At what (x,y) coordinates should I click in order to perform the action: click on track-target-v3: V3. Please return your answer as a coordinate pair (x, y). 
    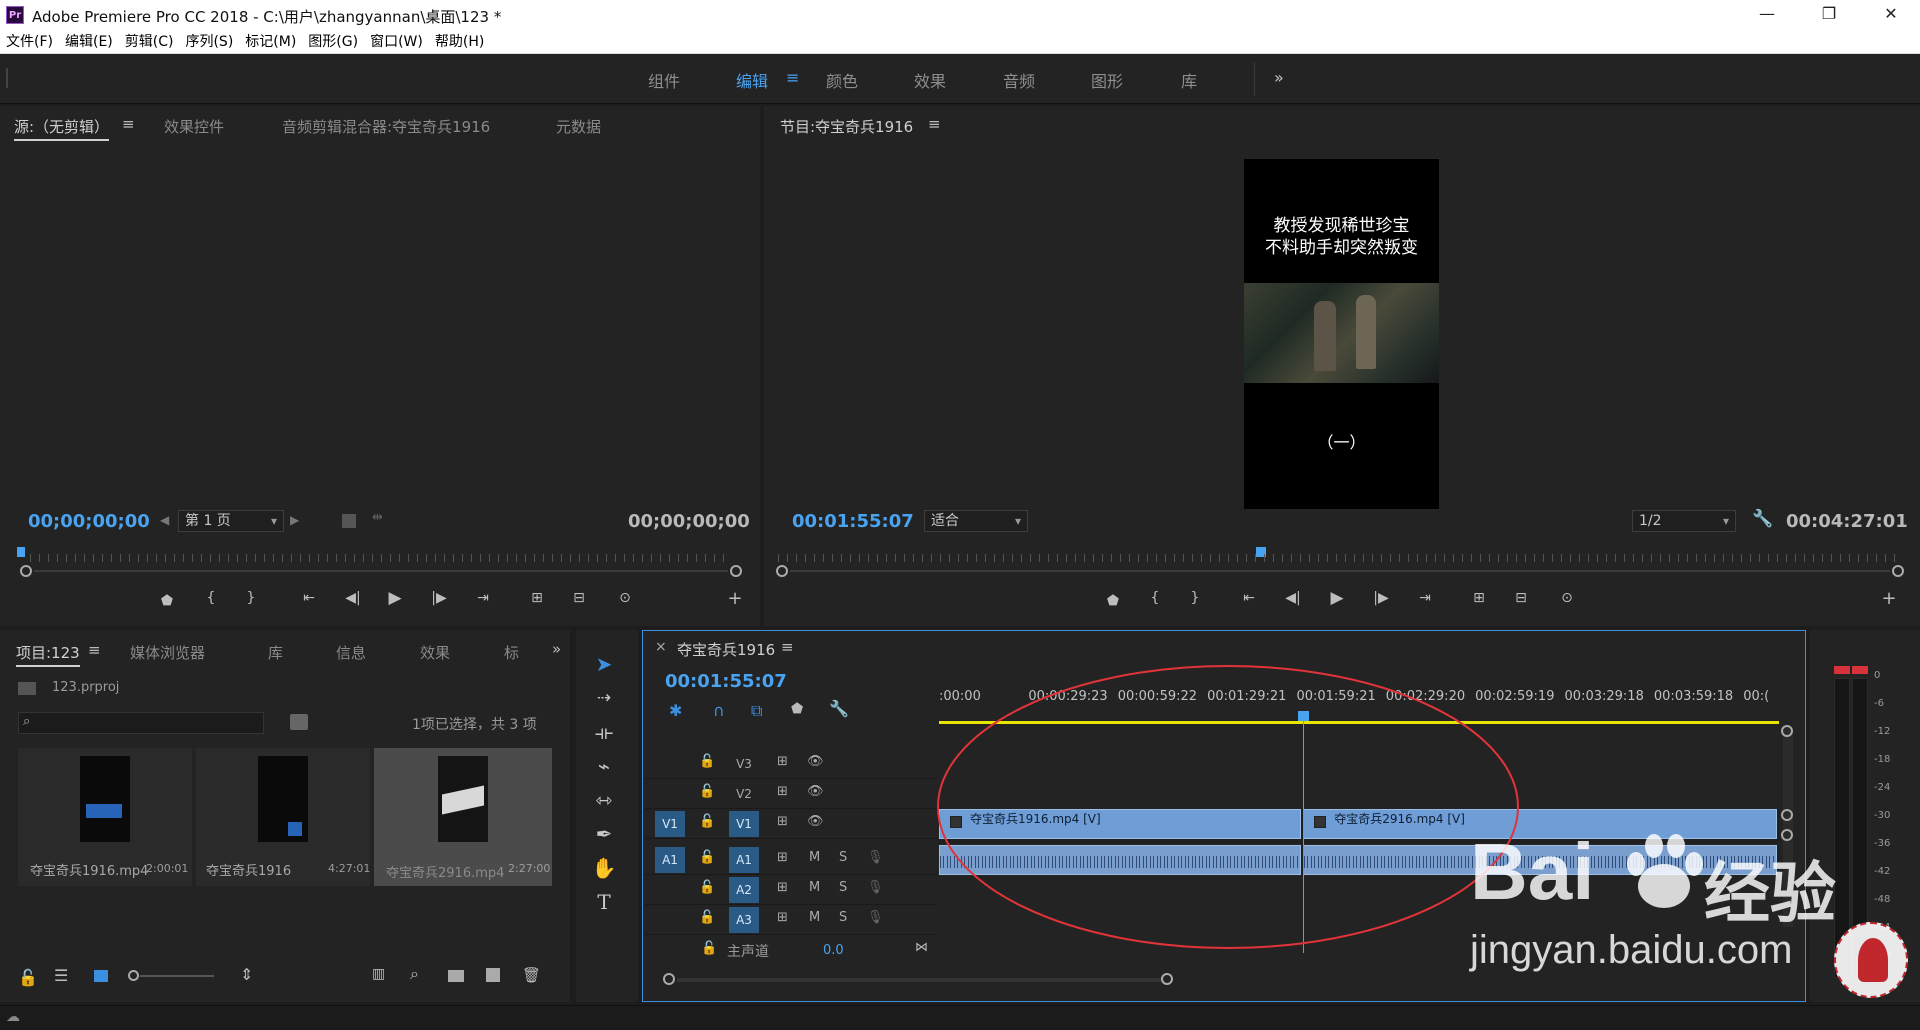
    Looking at the image, I should click on (744, 764).